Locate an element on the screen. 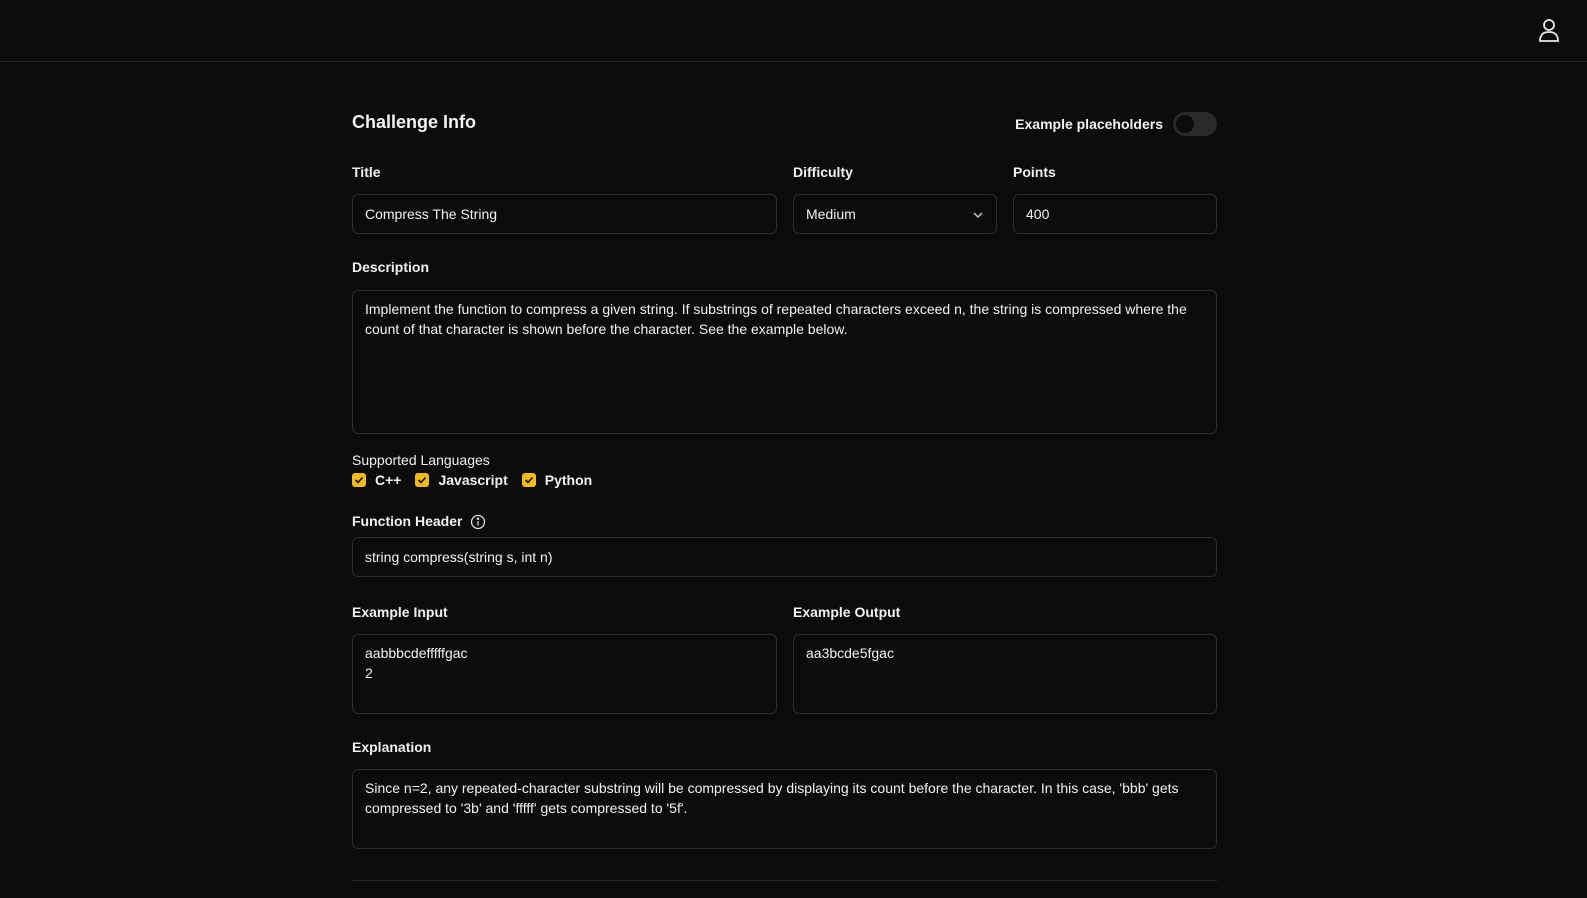 The width and height of the screenshot is (1587, 898). checkbox-python is located at coordinates (528, 480).